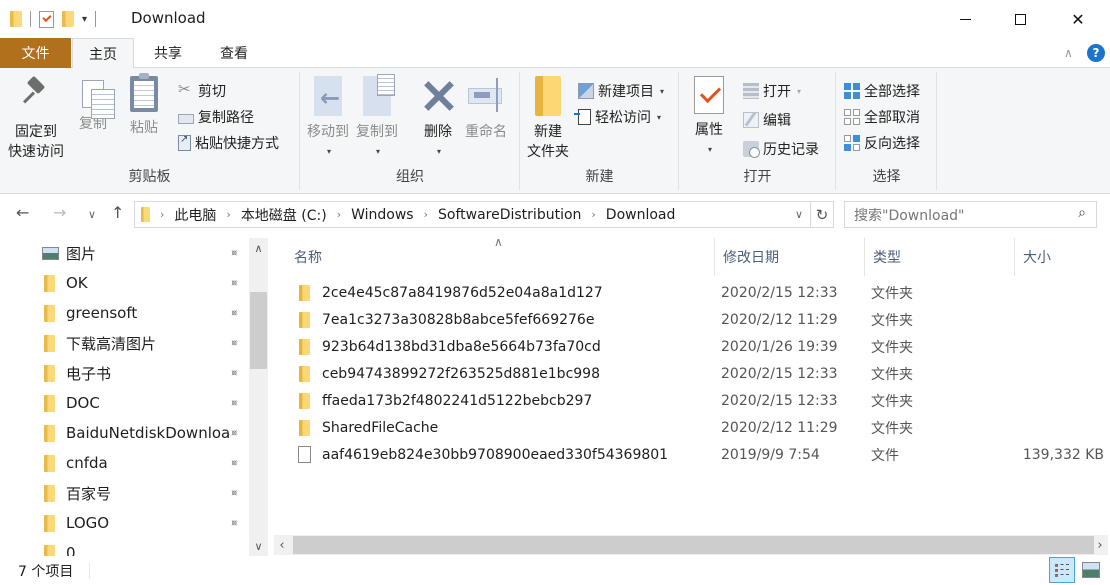 Image resolution: width=1110 pixels, height=585 pixels. What do you see at coordinates (699, 427) in the screenshot?
I see `file-row: SharedFileCache 2020/2/12 11:29 文件夹` at bounding box center [699, 427].